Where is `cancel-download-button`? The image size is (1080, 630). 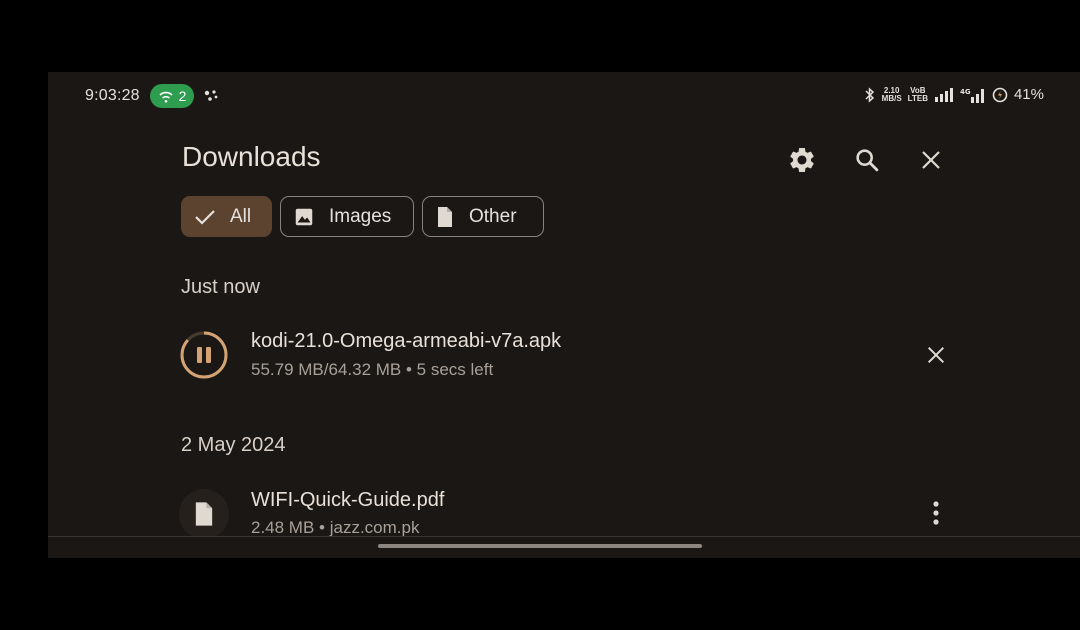 cancel-download-button is located at coordinates (936, 355).